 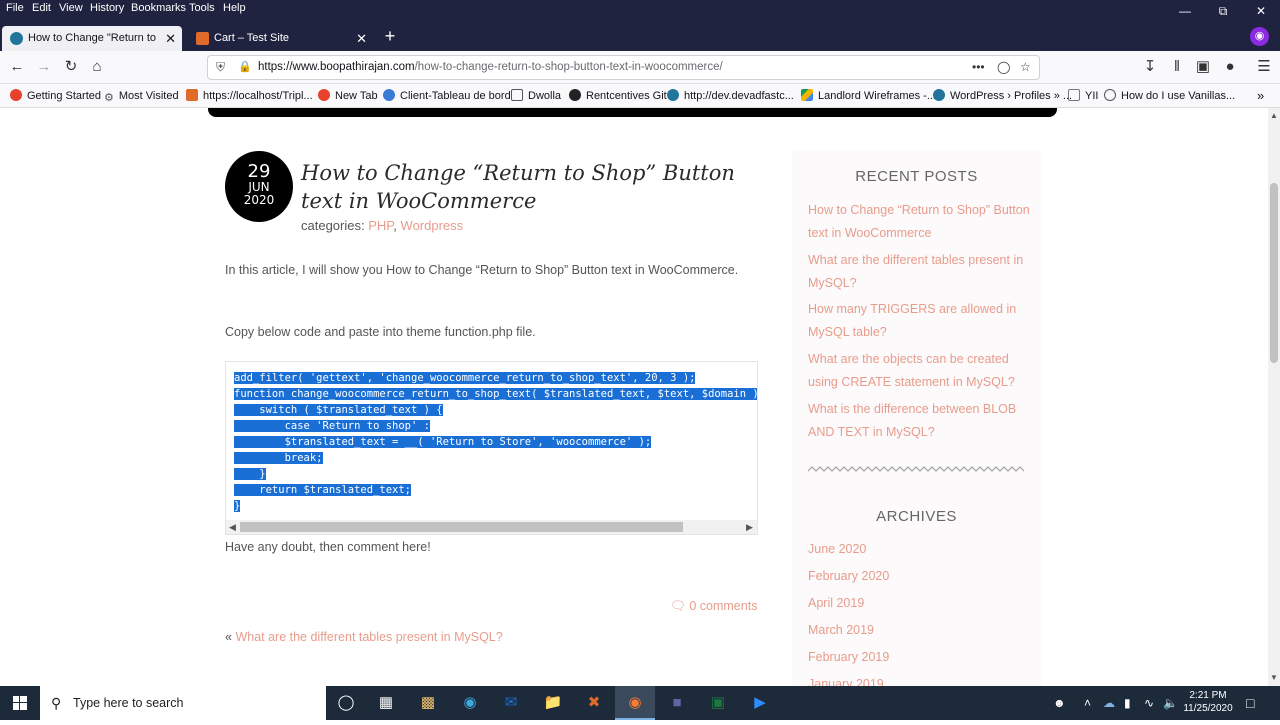 What do you see at coordinates (348, 96) in the screenshot?
I see `bookmark-item: New Tab` at bounding box center [348, 96].